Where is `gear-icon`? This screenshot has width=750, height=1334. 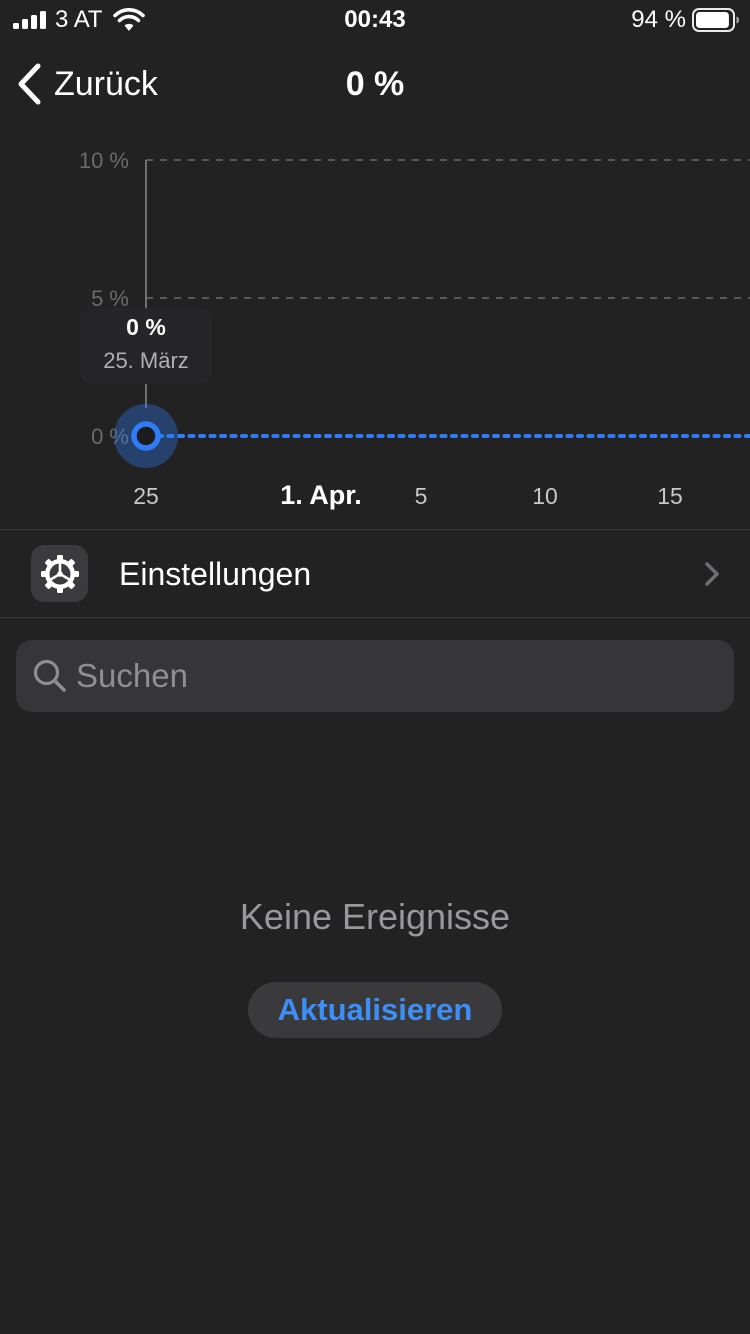 gear-icon is located at coordinates (59, 573).